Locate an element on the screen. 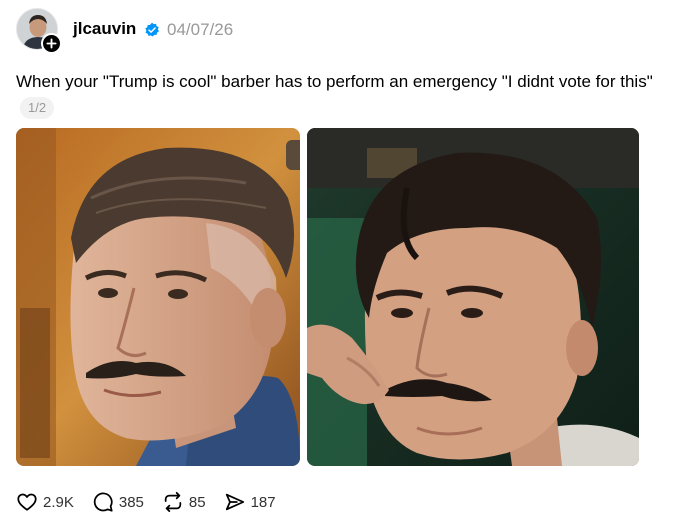 The width and height of the screenshot is (700, 526). repost-count: 85 is located at coordinates (197, 502).